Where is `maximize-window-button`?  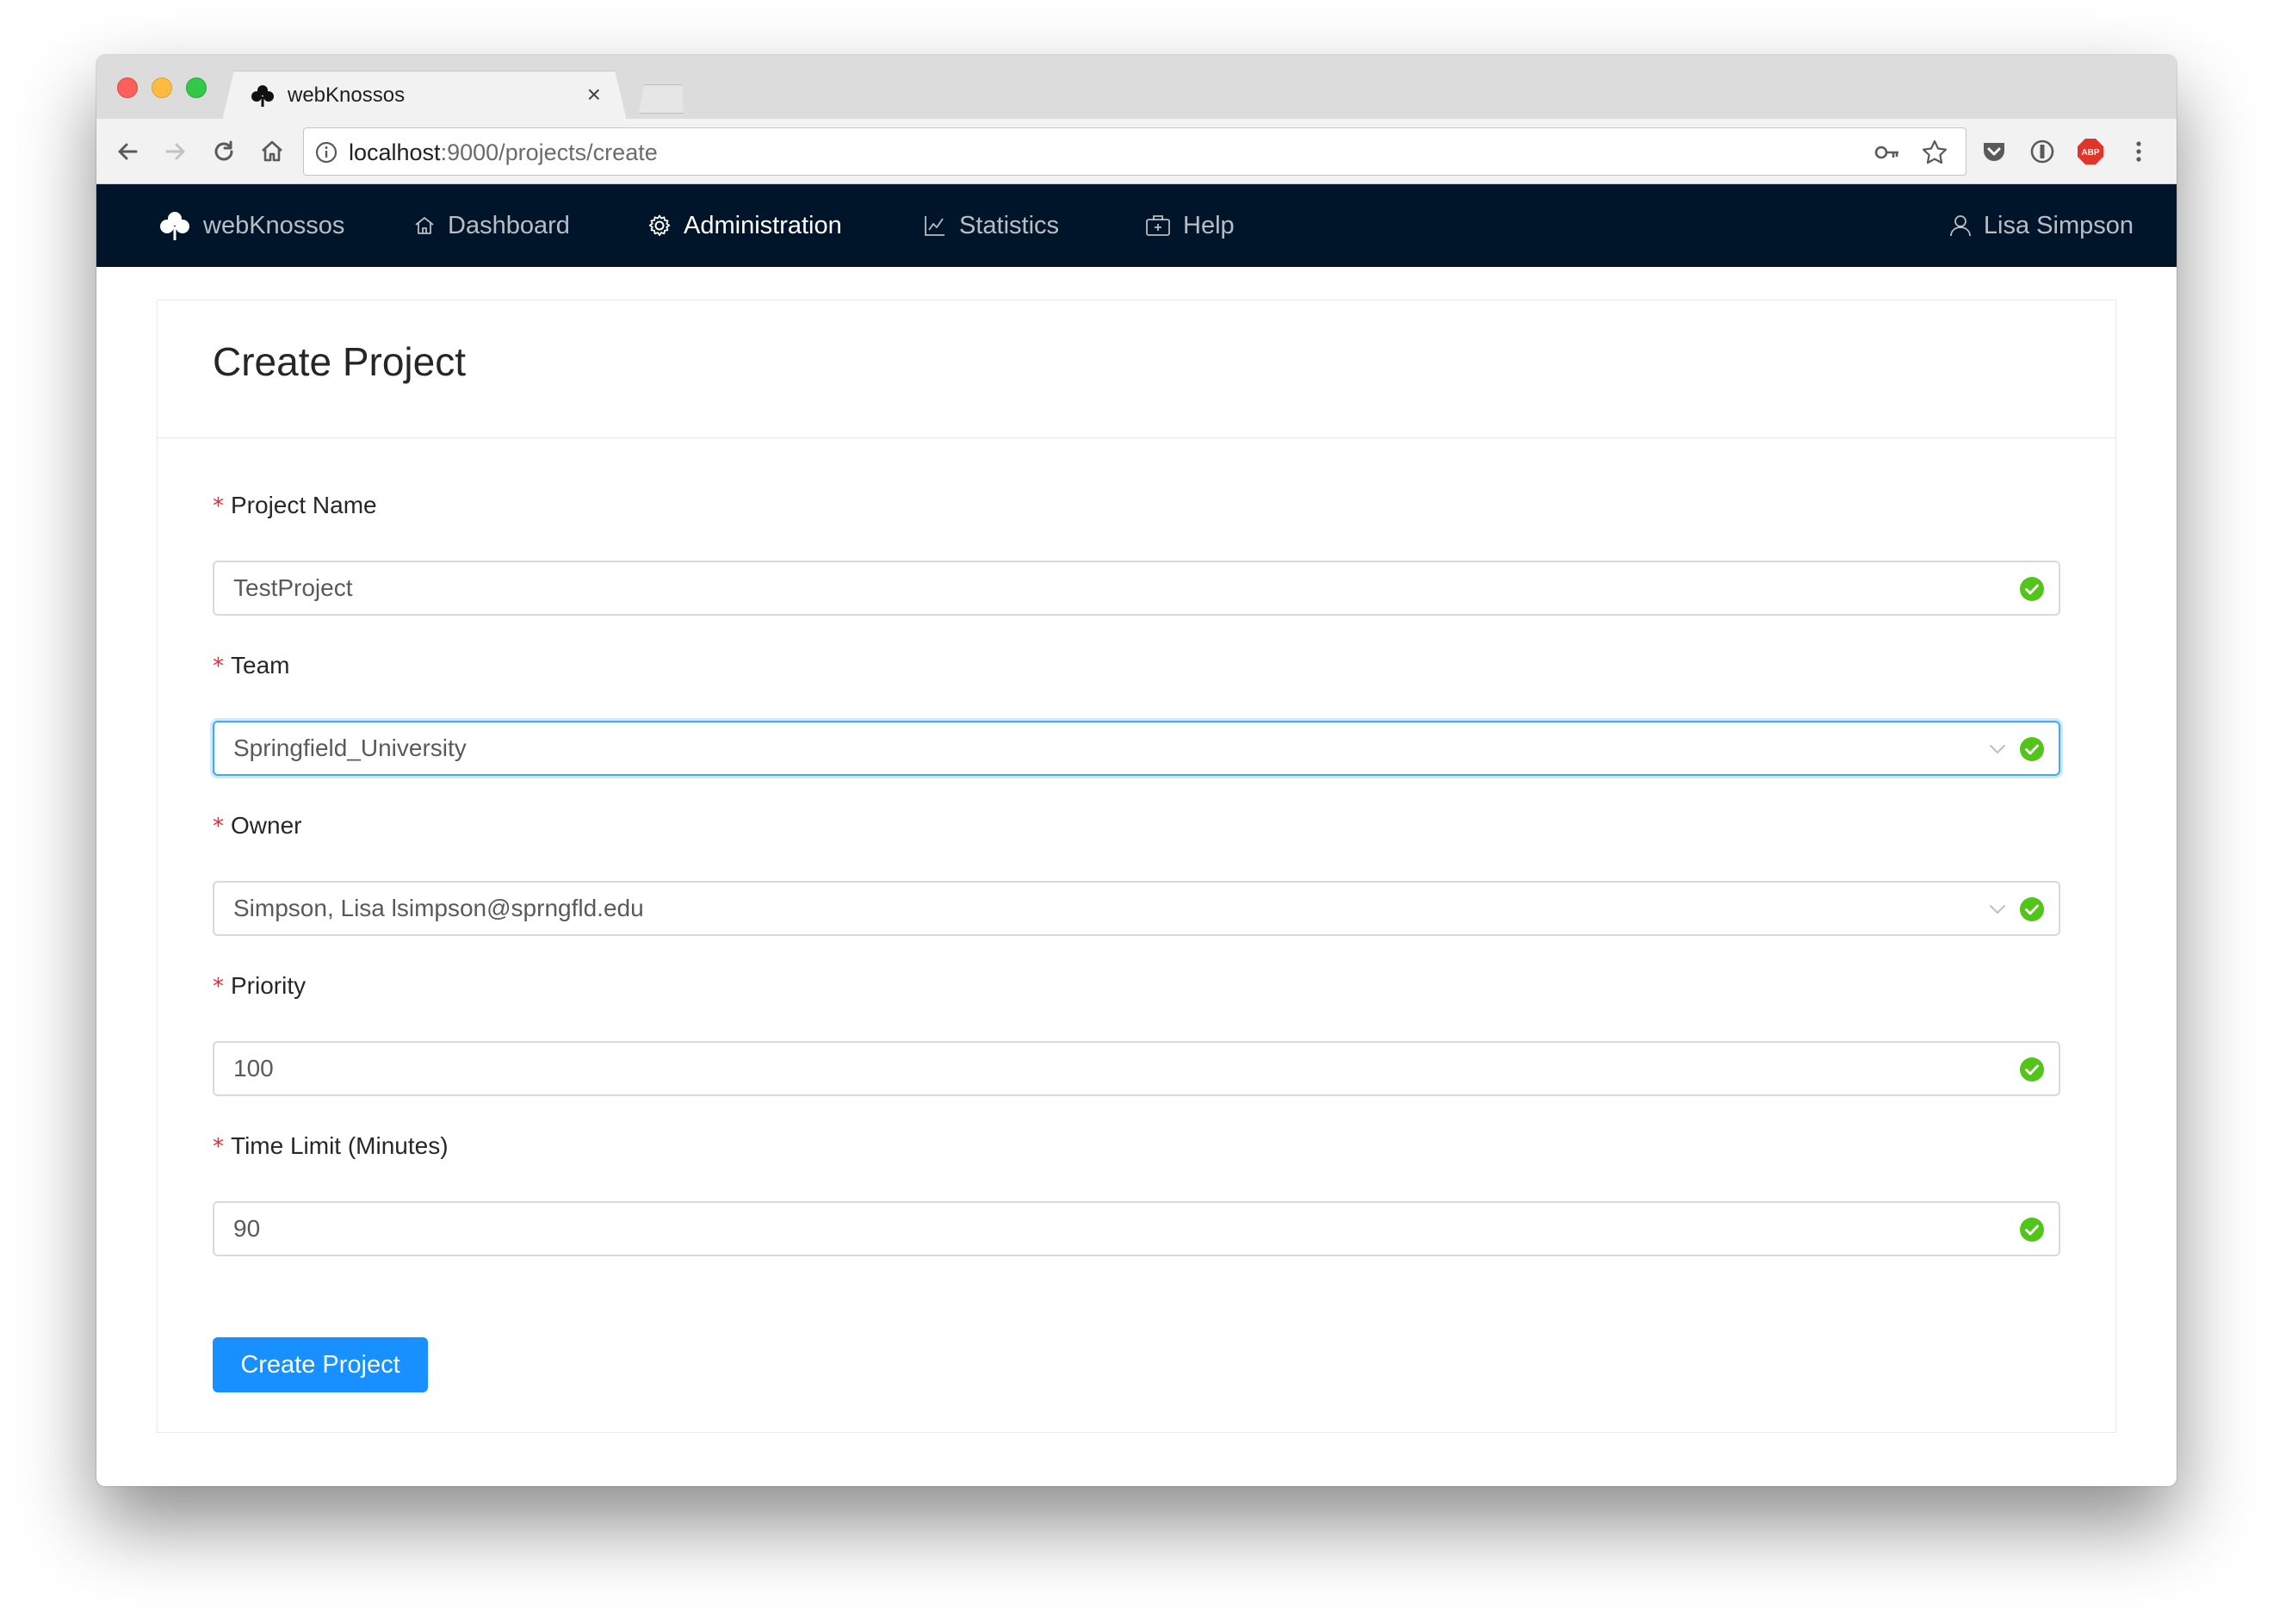
maximize-window-button is located at coordinates (196, 87).